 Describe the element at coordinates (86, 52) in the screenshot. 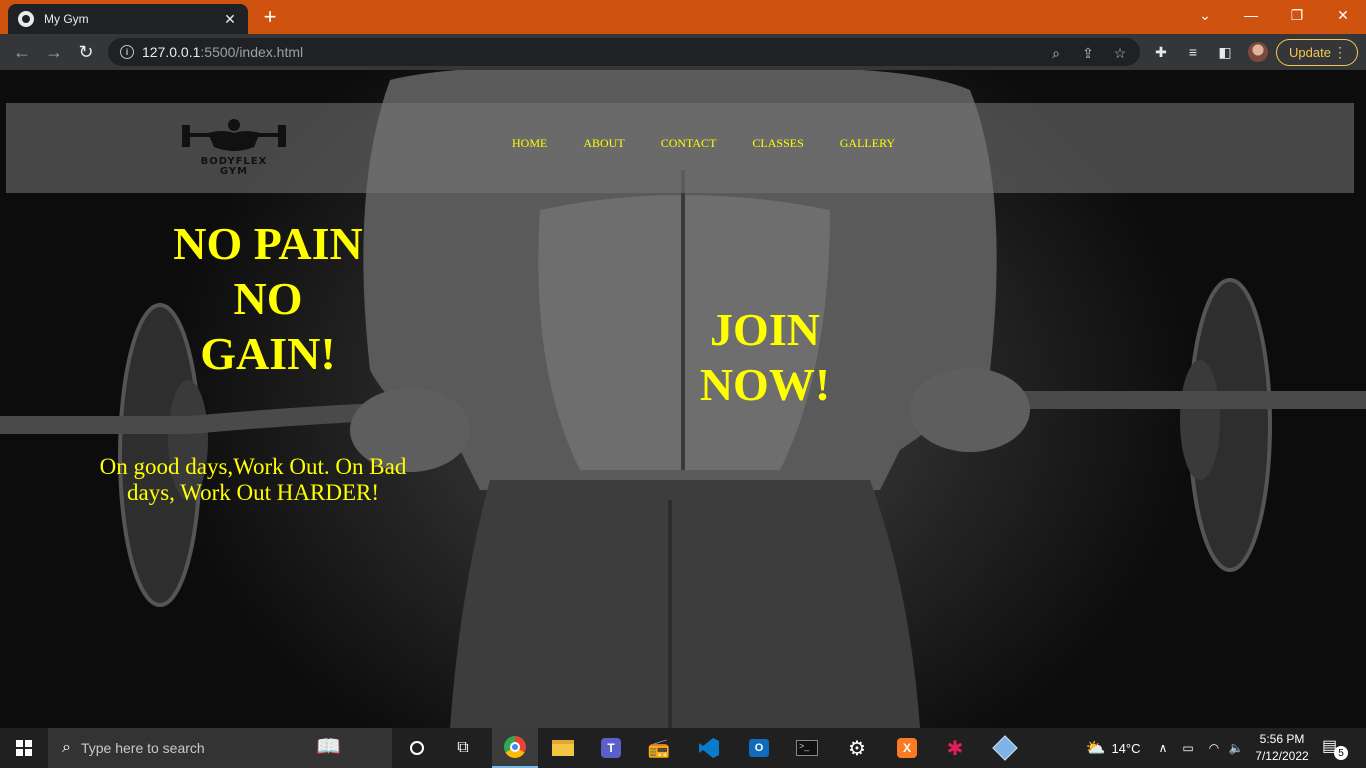

I see `reload-icon: ↻` at that location.